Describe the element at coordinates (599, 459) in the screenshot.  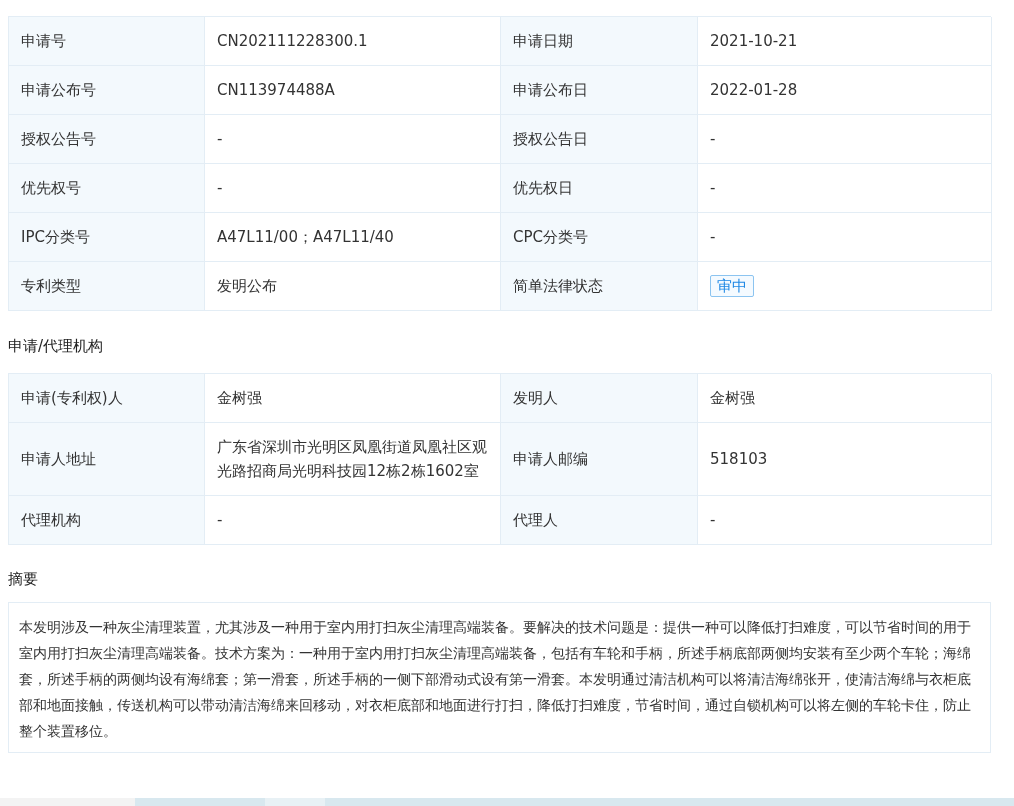
I see `field-label: 申请人邮编` at that location.